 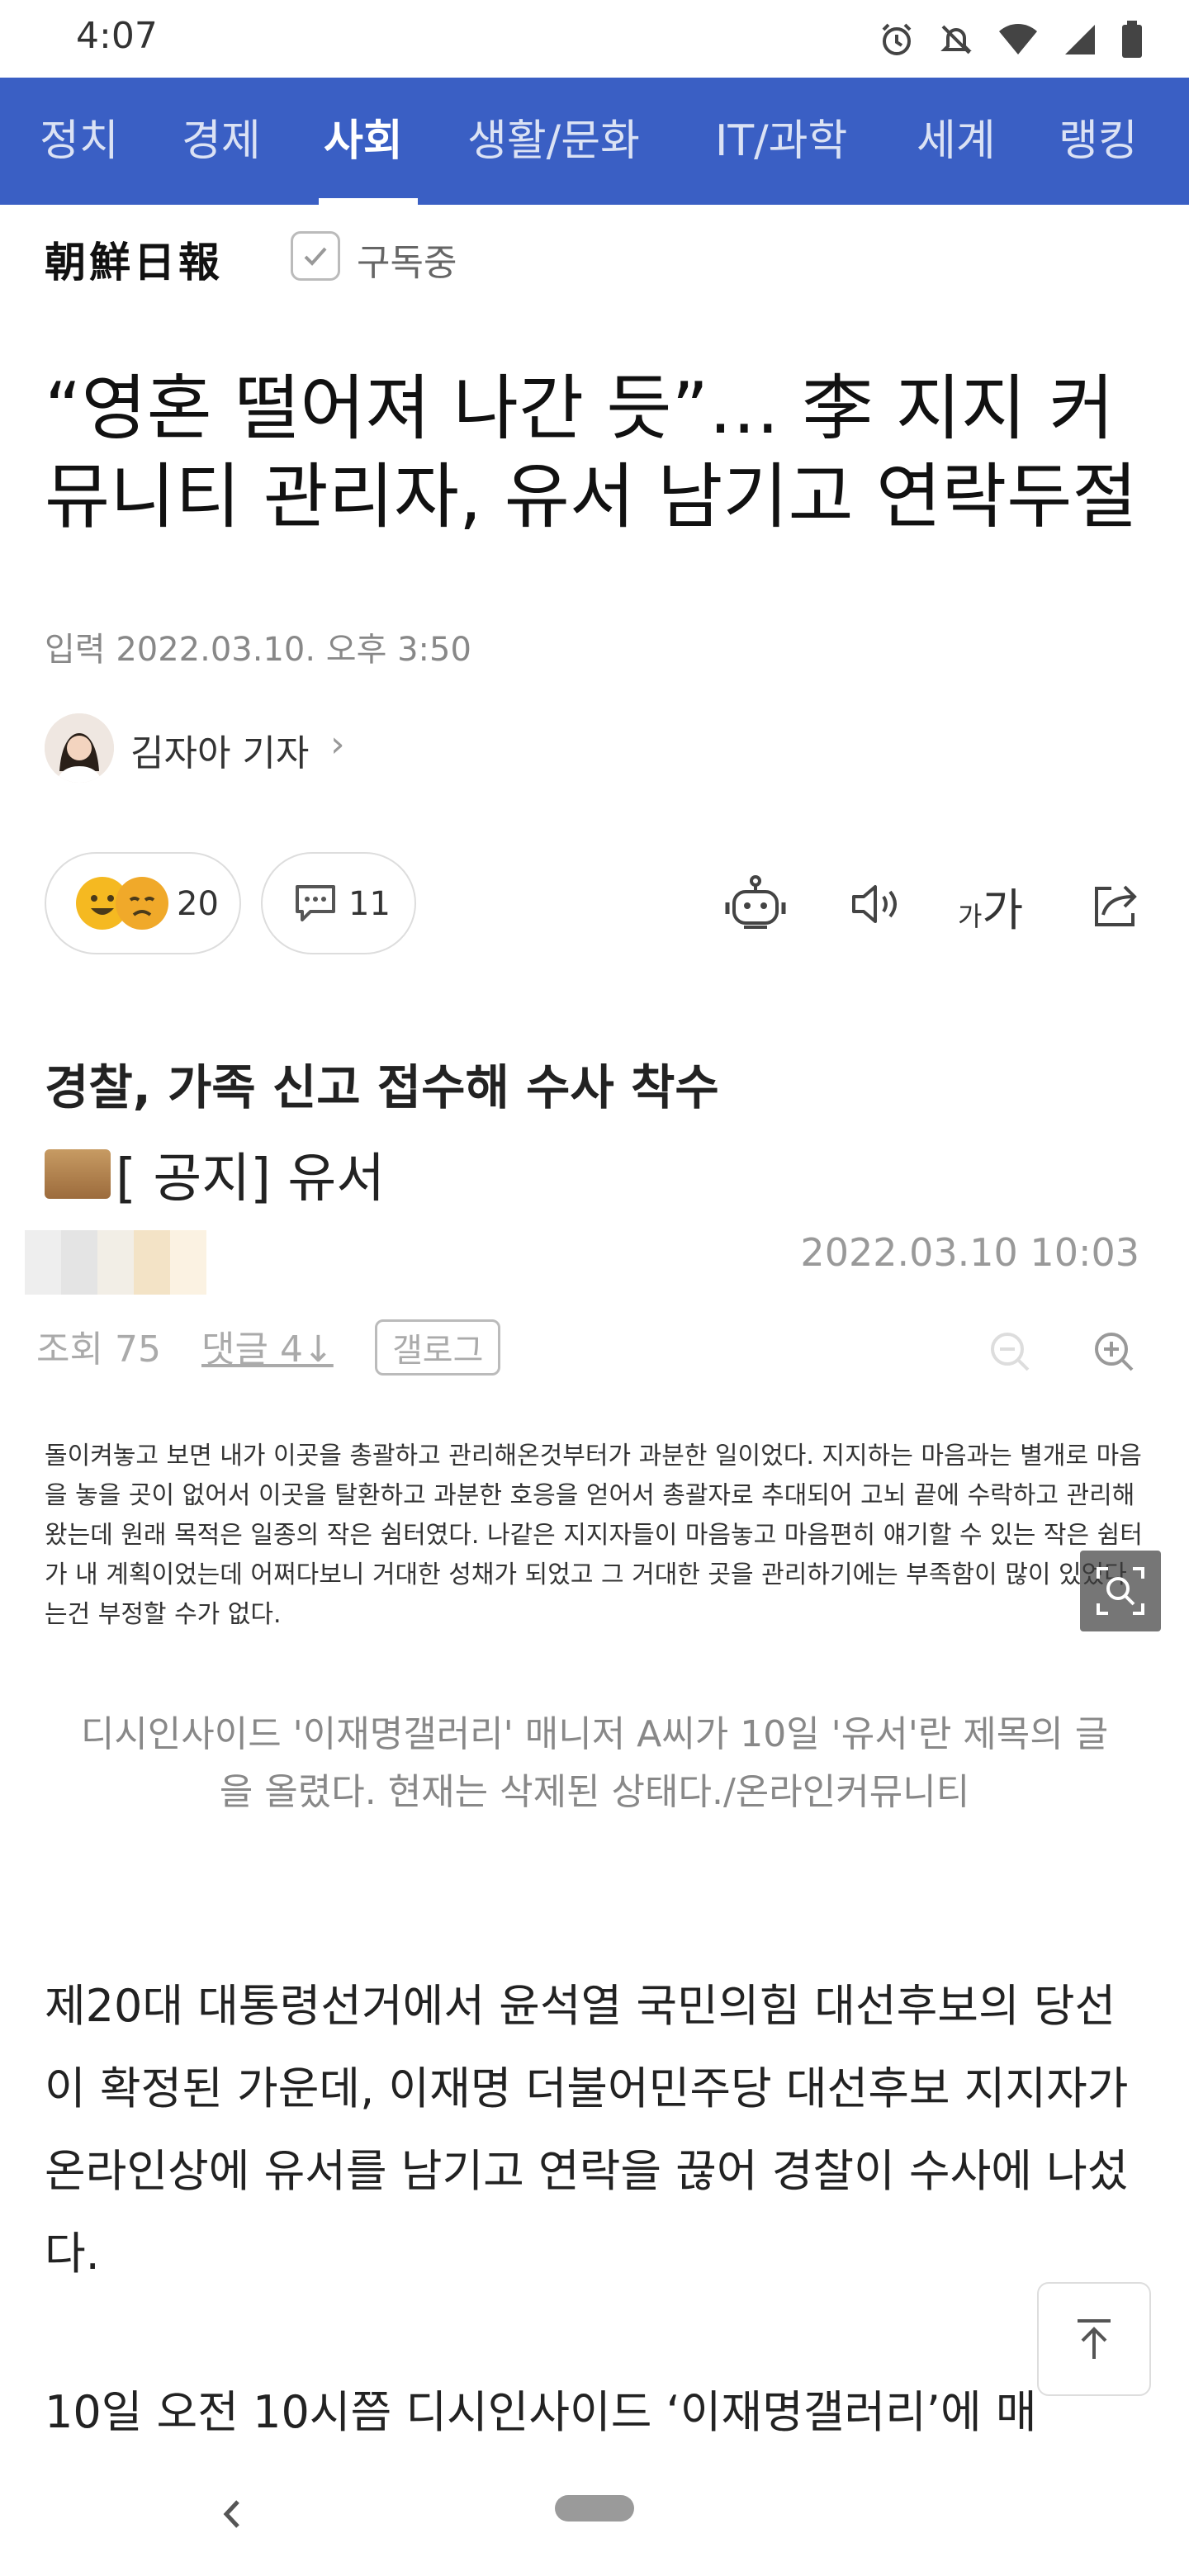 I want to click on blurred-username, so click(x=115, y=1262).